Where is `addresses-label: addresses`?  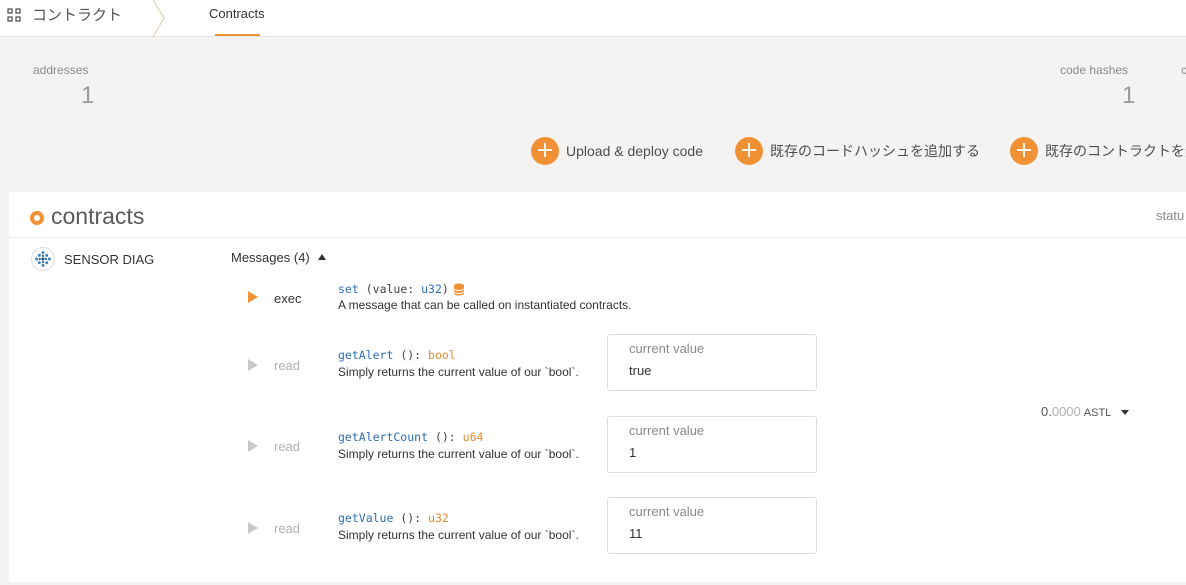
addresses-label: addresses is located at coordinates (61, 70).